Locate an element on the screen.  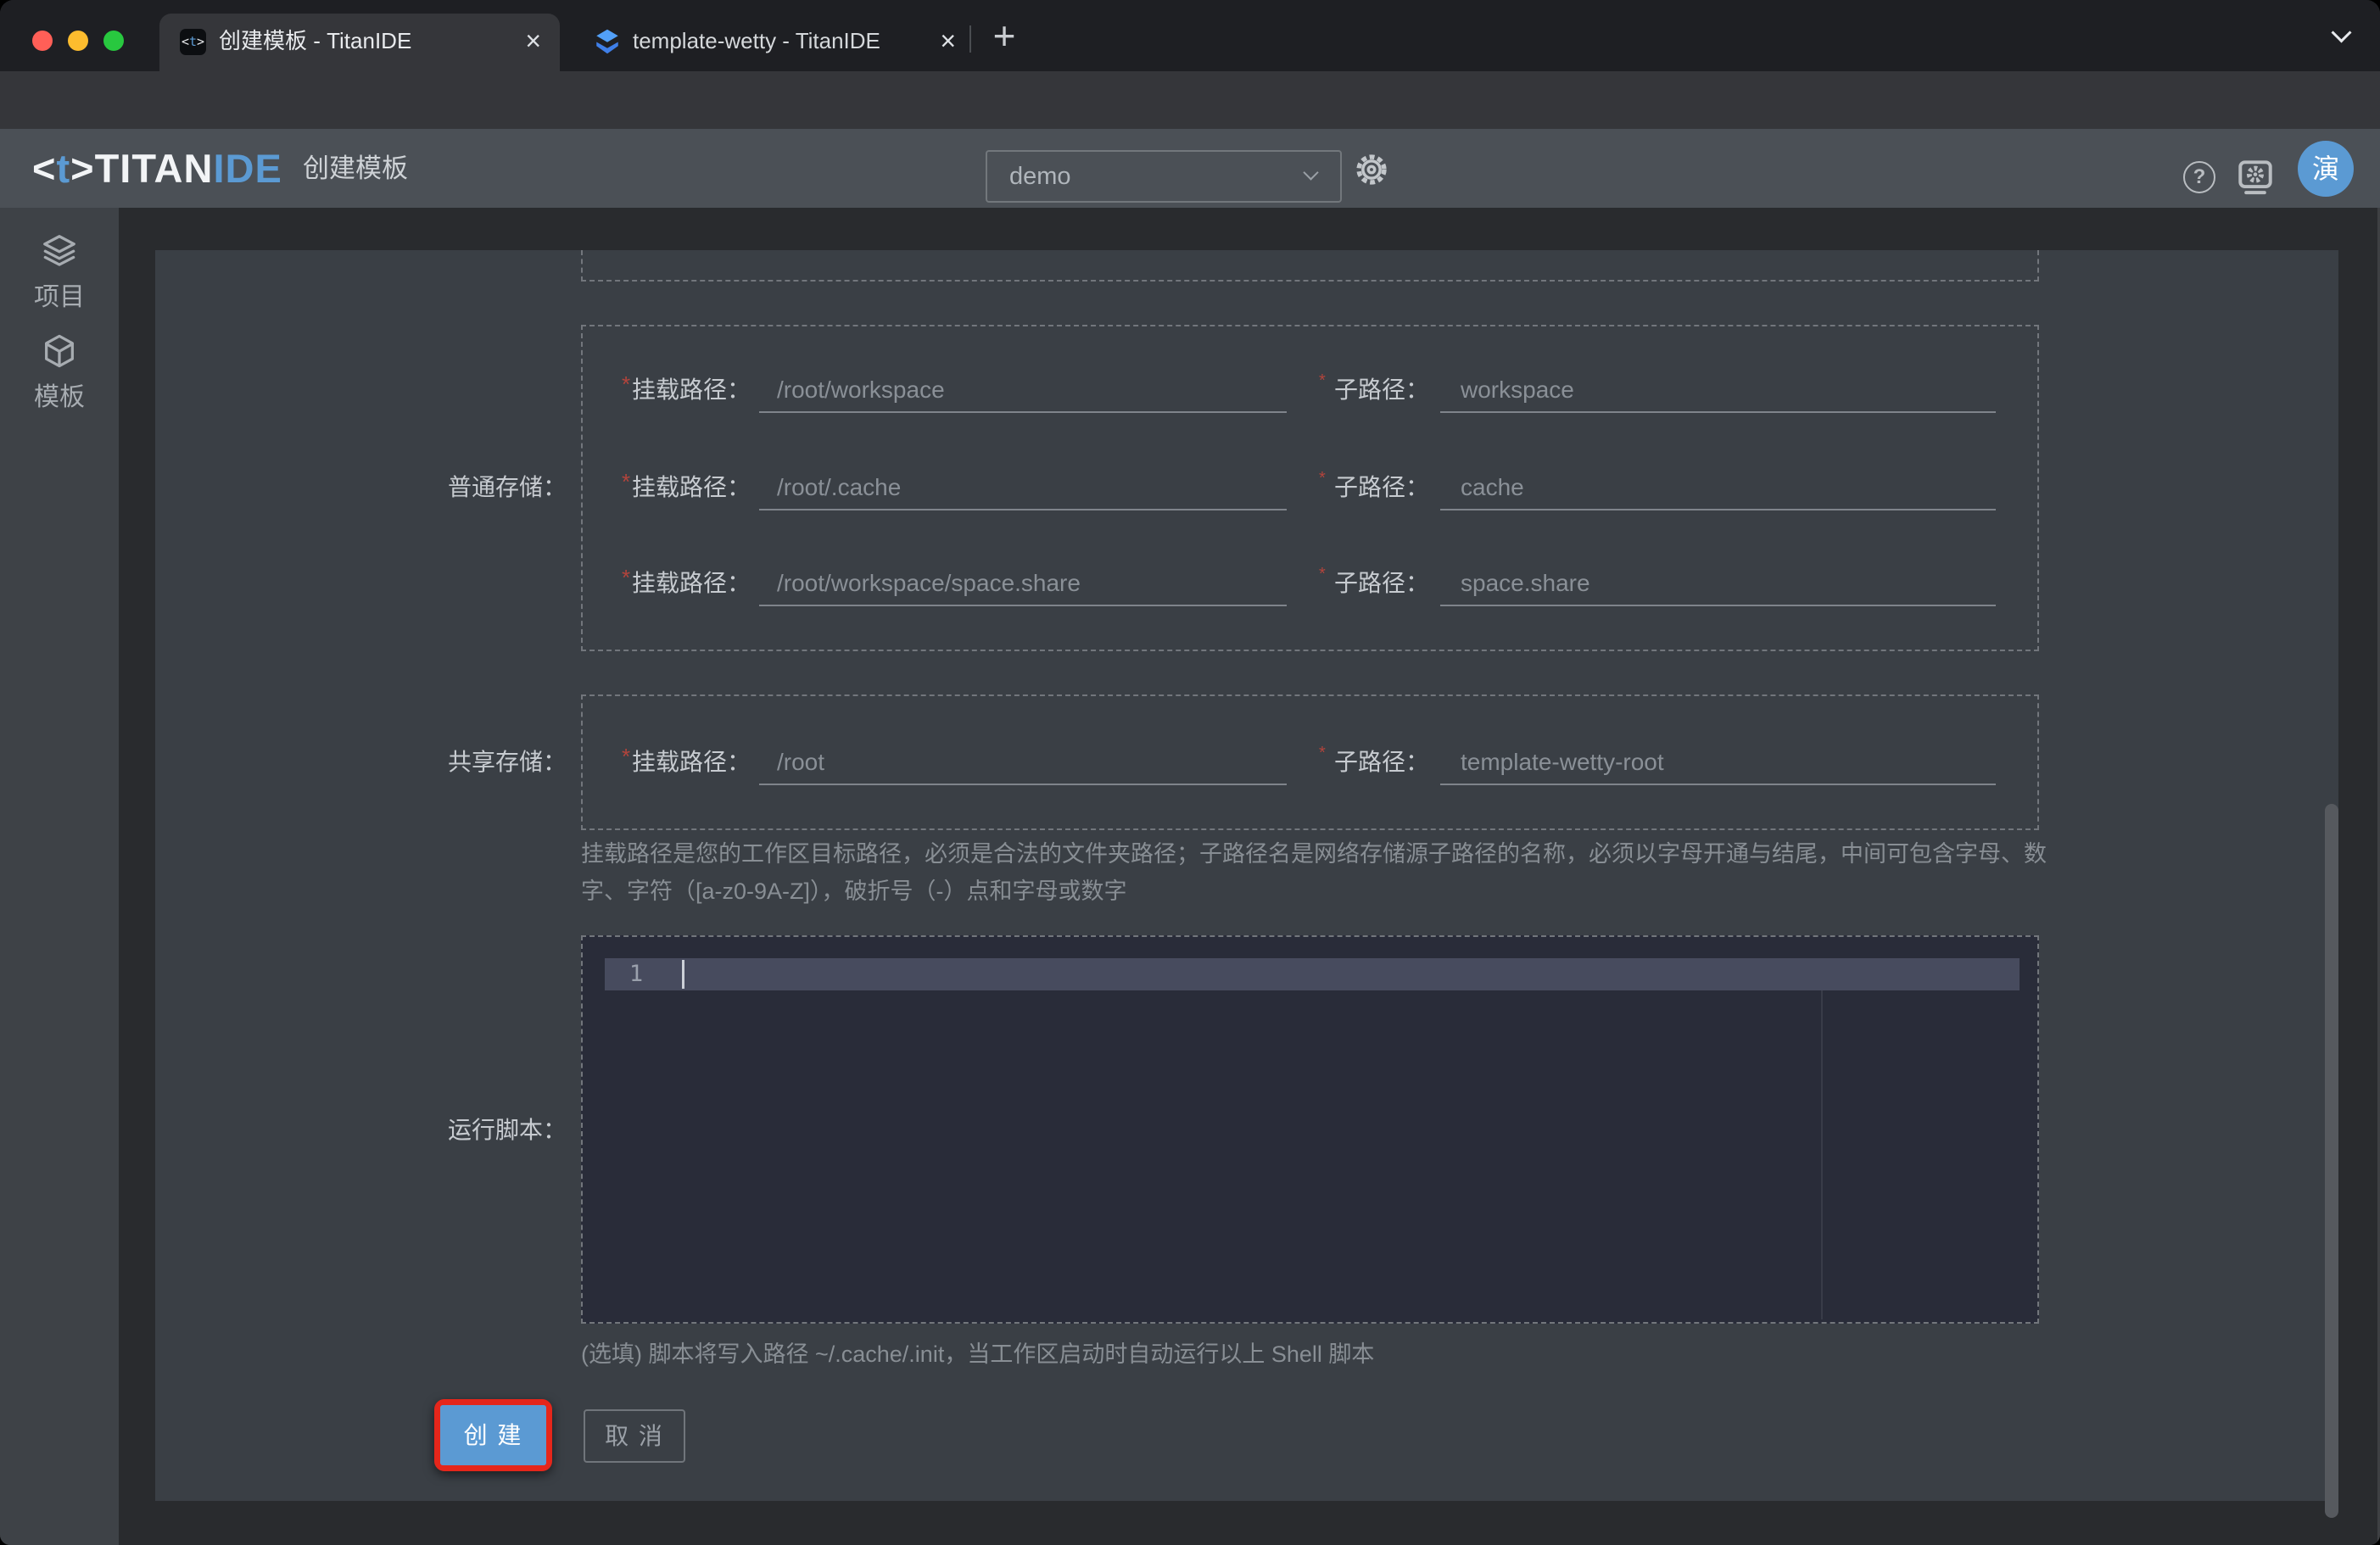
cancel-button: 取 消 is located at coordinates (634, 1436).